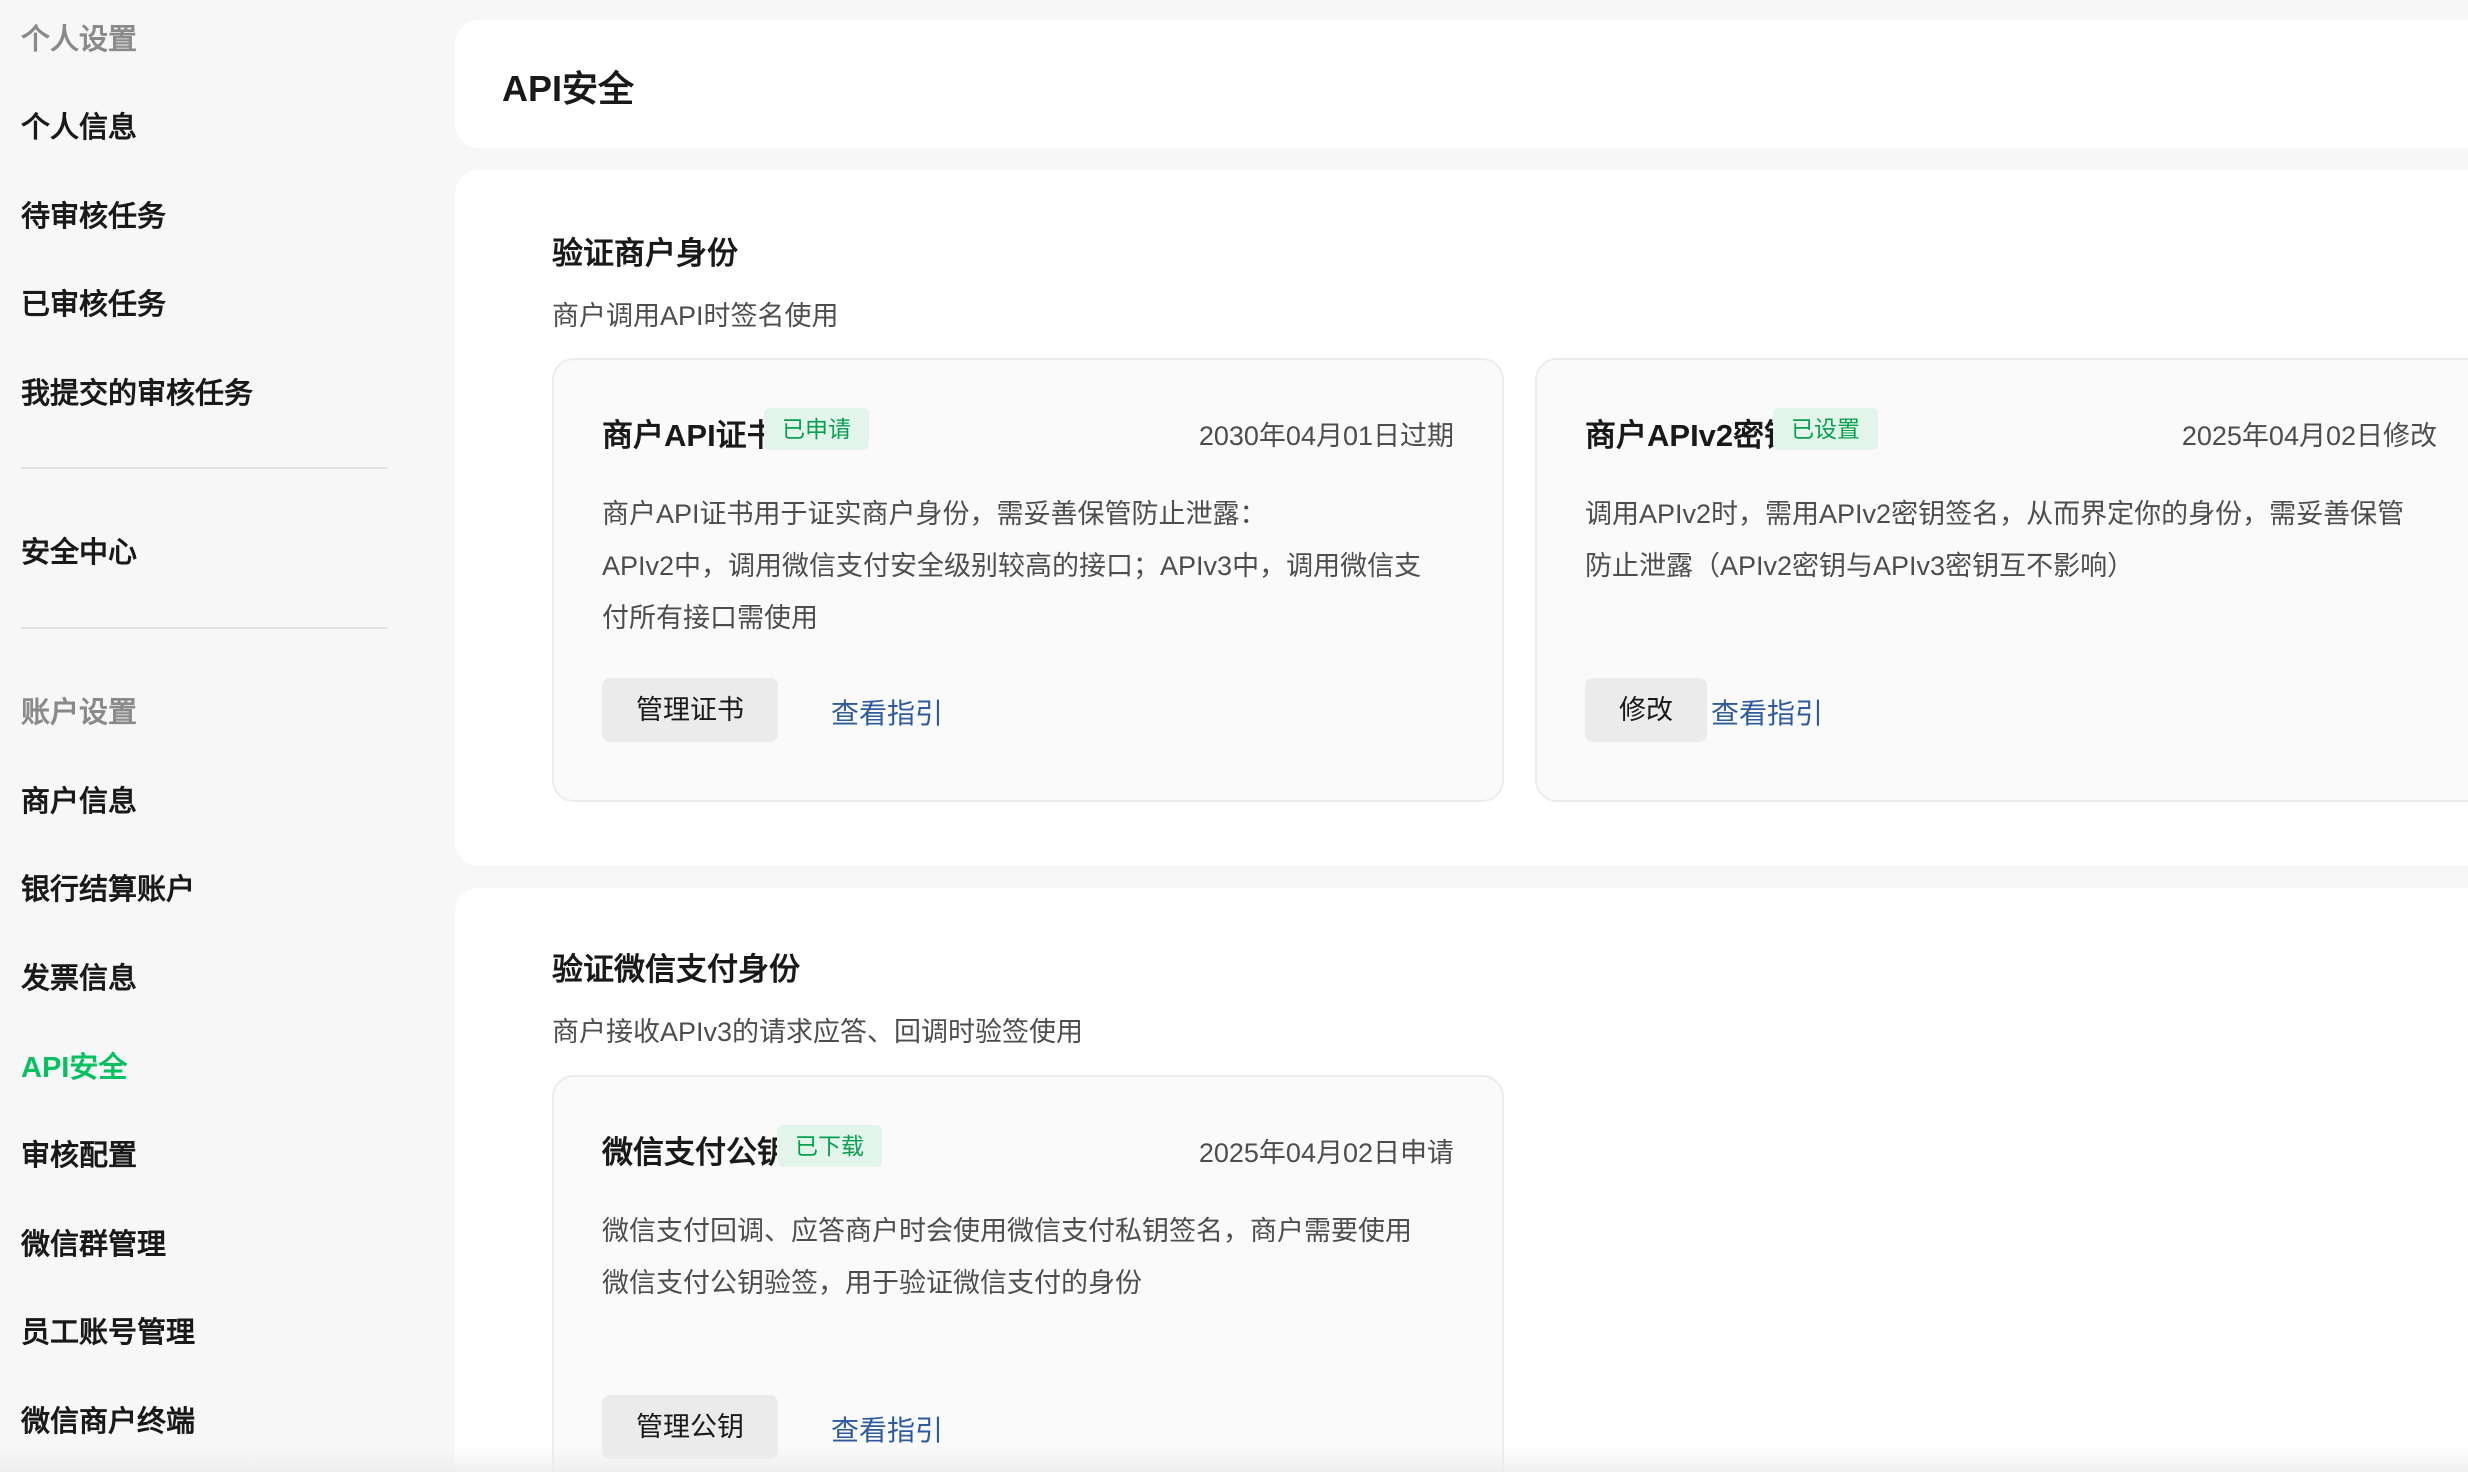  I want to click on card-title: 商户APIv2密钥, so click(1690, 435).